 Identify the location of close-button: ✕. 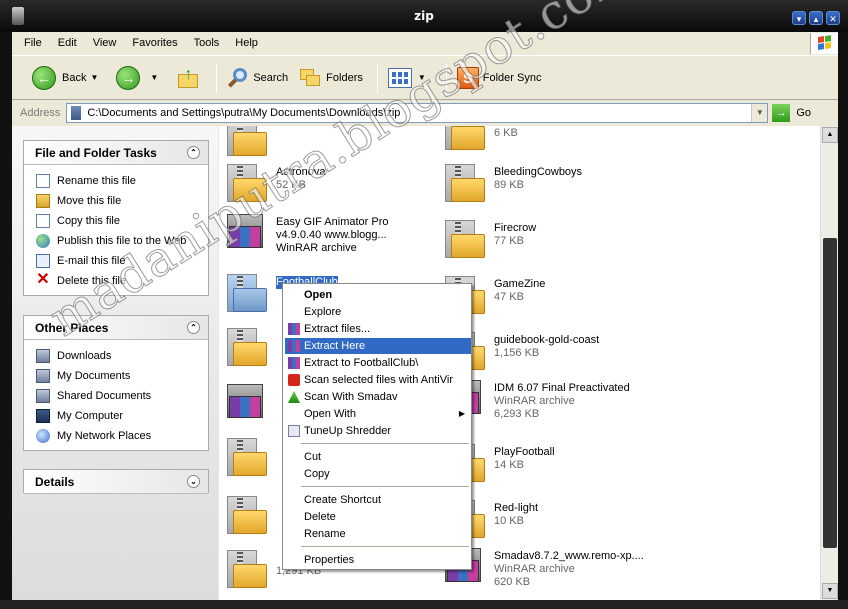
(833, 18).